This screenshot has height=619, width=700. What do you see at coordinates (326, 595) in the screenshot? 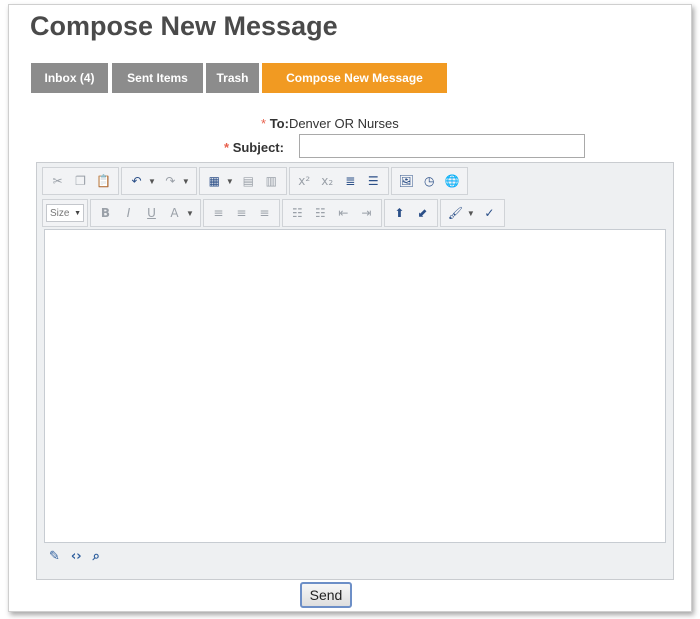
I see `send-button: Send` at bounding box center [326, 595].